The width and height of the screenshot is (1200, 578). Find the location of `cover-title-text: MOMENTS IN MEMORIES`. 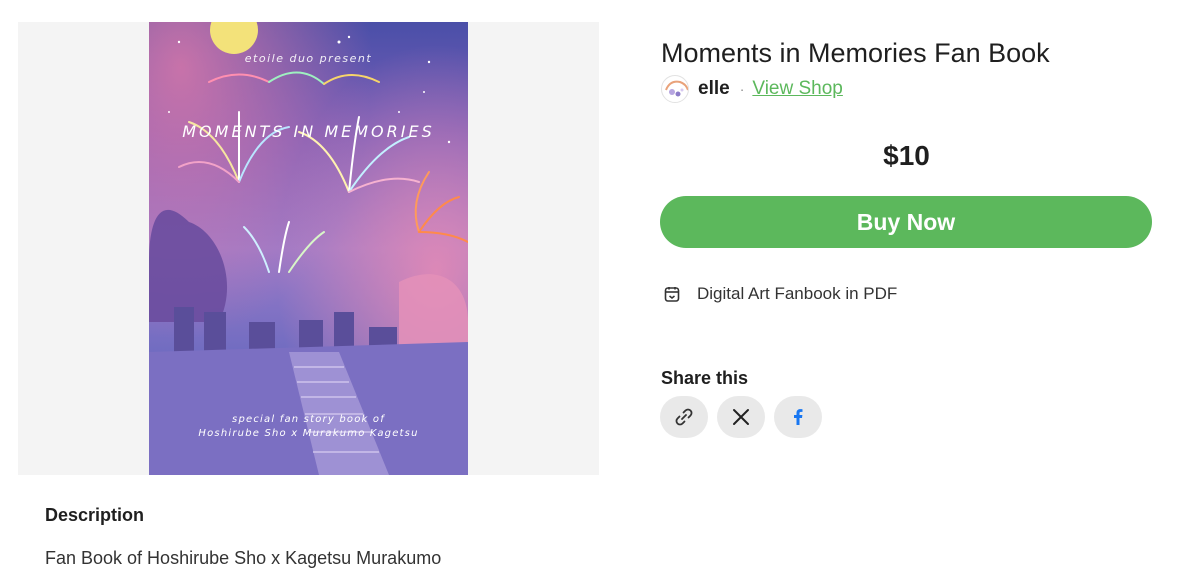

cover-title-text: MOMENTS IN MEMORIES is located at coordinates (308, 131).